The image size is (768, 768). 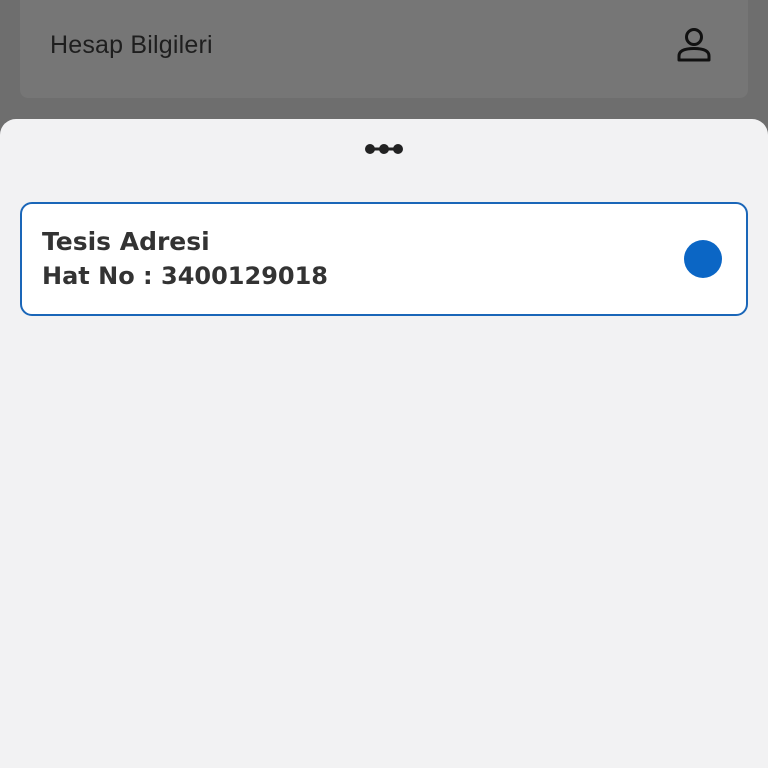 What do you see at coordinates (131, 44) in the screenshot?
I see `account-info-title: Hesap Bilgileri` at bounding box center [131, 44].